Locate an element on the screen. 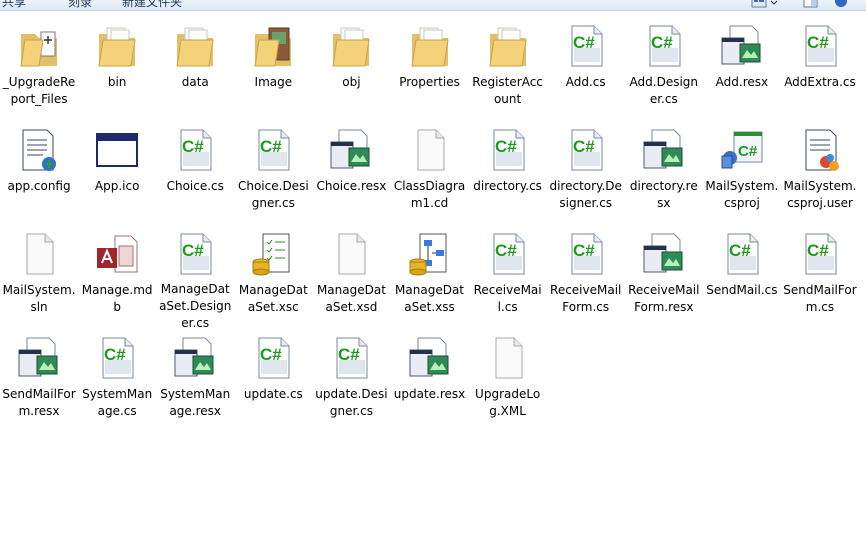  file-item: C# update.Designer.cs is located at coordinates (351, 384).